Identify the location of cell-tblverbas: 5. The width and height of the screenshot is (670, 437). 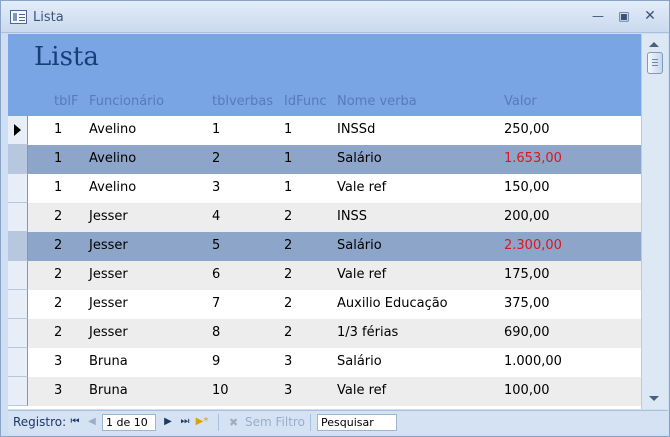
(216, 245).